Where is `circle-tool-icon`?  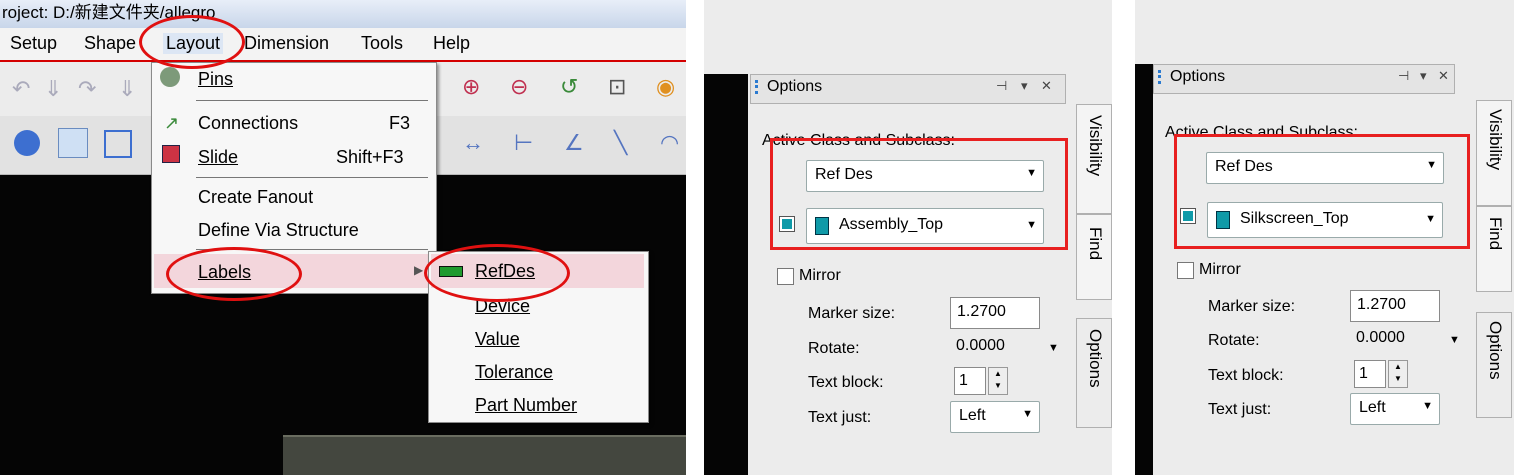
circle-tool-icon is located at coordinates (27, 143).